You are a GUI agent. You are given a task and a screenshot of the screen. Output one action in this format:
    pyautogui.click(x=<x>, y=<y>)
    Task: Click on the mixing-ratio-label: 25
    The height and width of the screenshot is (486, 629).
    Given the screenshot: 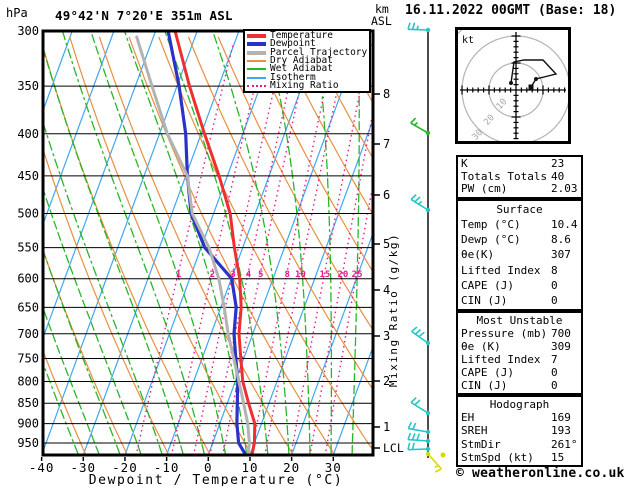 What is the action you would take?
    pyautogui.click(x=357, y=275)
    